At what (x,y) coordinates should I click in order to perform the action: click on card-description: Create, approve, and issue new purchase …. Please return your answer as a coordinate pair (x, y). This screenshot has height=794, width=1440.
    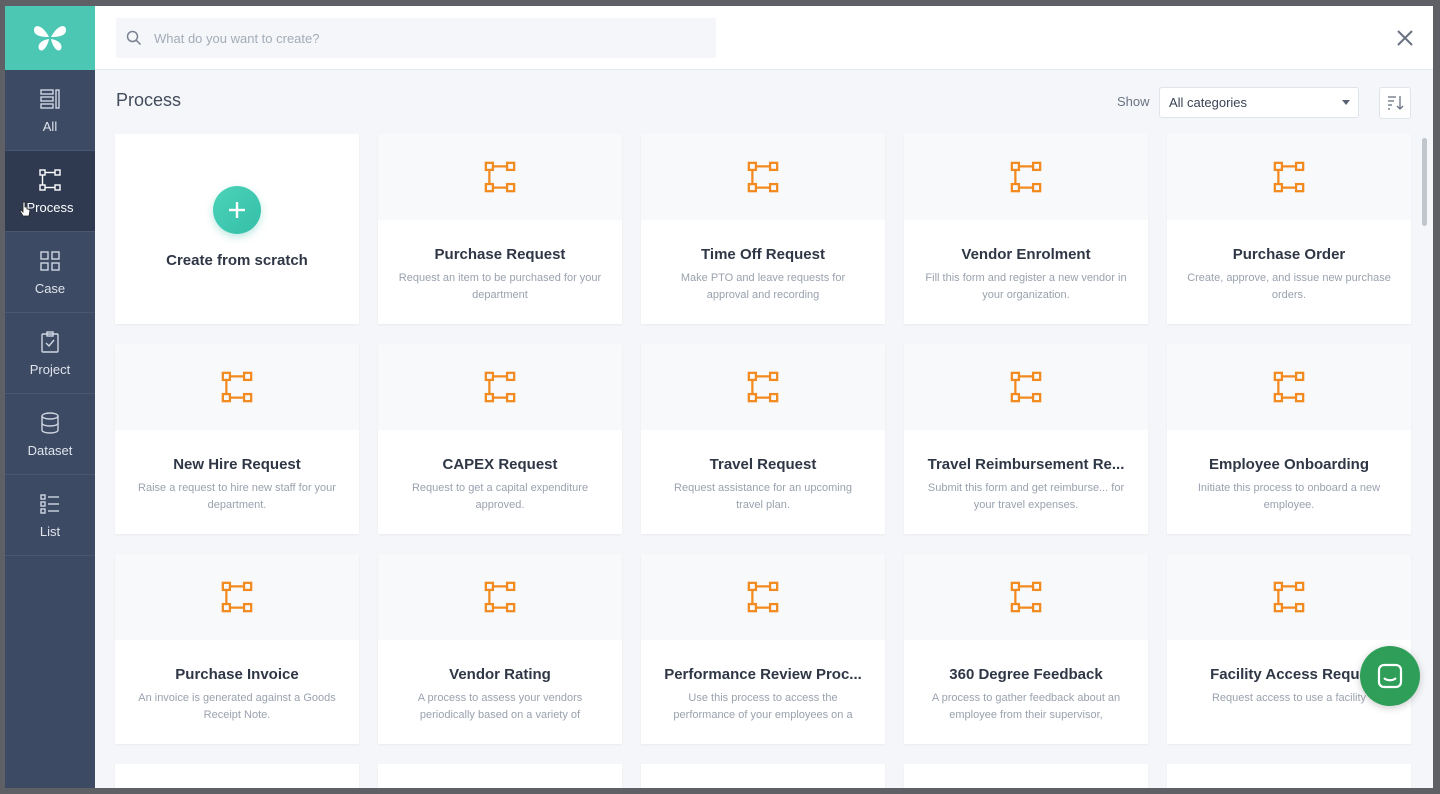
    Looking at the image, I should click on (1289, 286).